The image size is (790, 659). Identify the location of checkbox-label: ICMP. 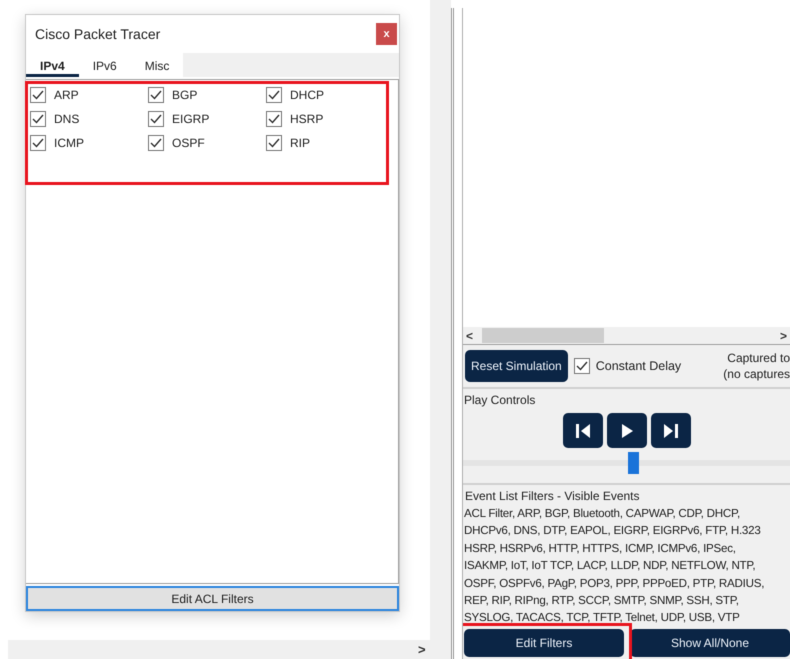
(69, 143).